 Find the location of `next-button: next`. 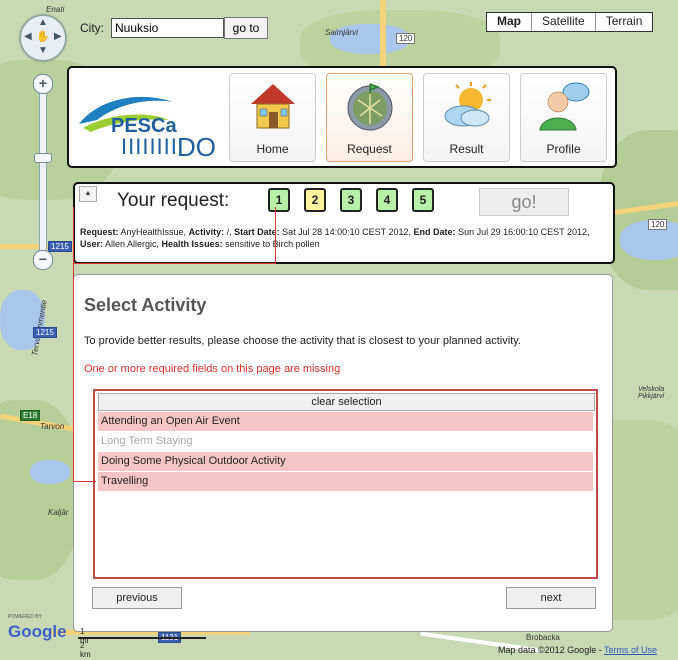

next-button: next is located at coordinates (551, 598).